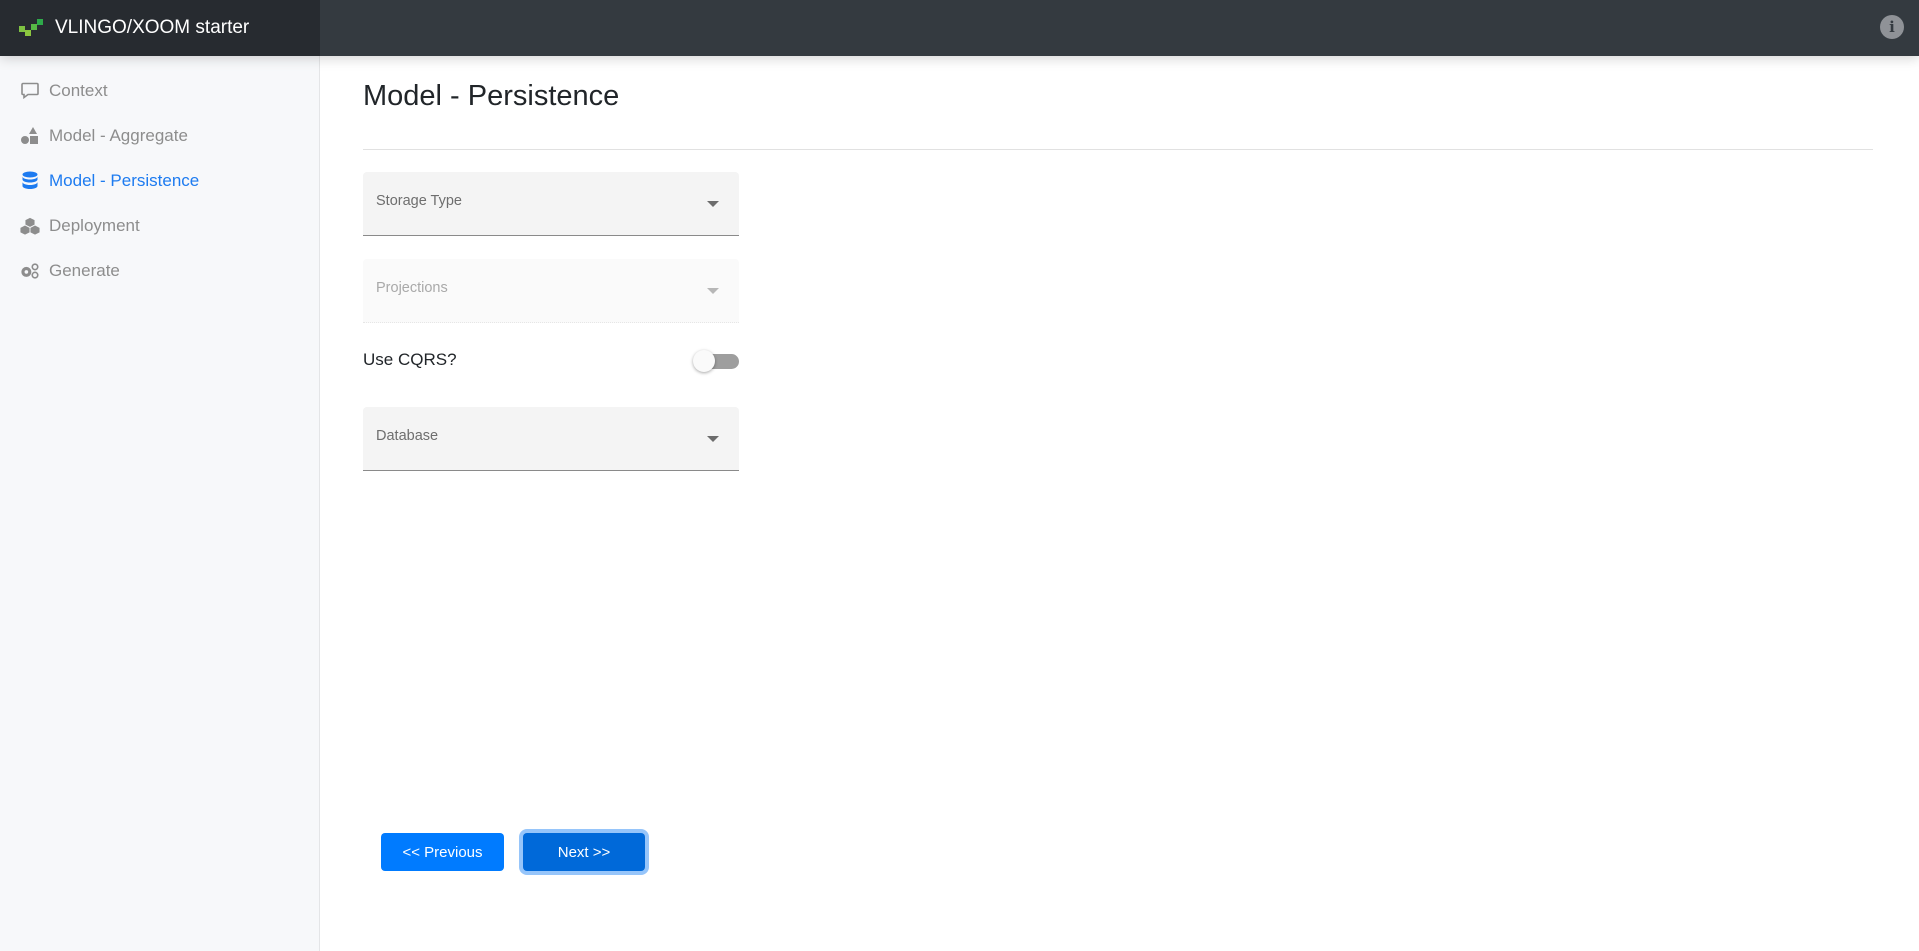 This screenshot has width=1919, height=951. I want to click on toggle-thumb, so click(704, 361).